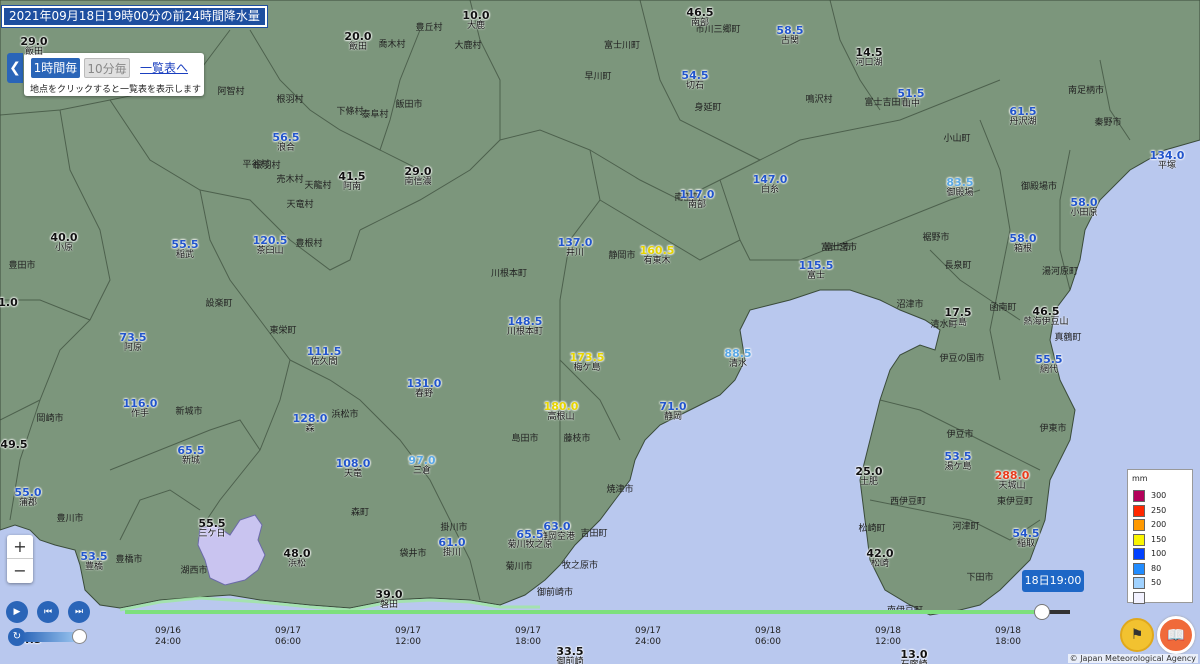  What do you see at coordinates (700, 23) in the screenshot?
I see `station-name: 南部` at bounding box center [700, 23].